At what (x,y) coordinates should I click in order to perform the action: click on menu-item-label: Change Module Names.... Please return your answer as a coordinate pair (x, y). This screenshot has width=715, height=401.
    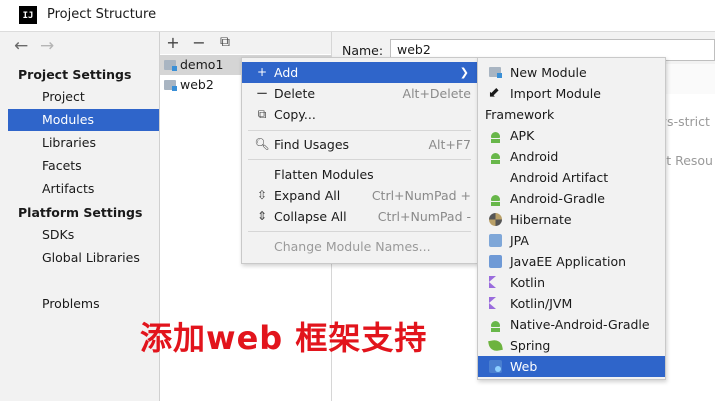
    Looking at the image, I should click on (352, 246).